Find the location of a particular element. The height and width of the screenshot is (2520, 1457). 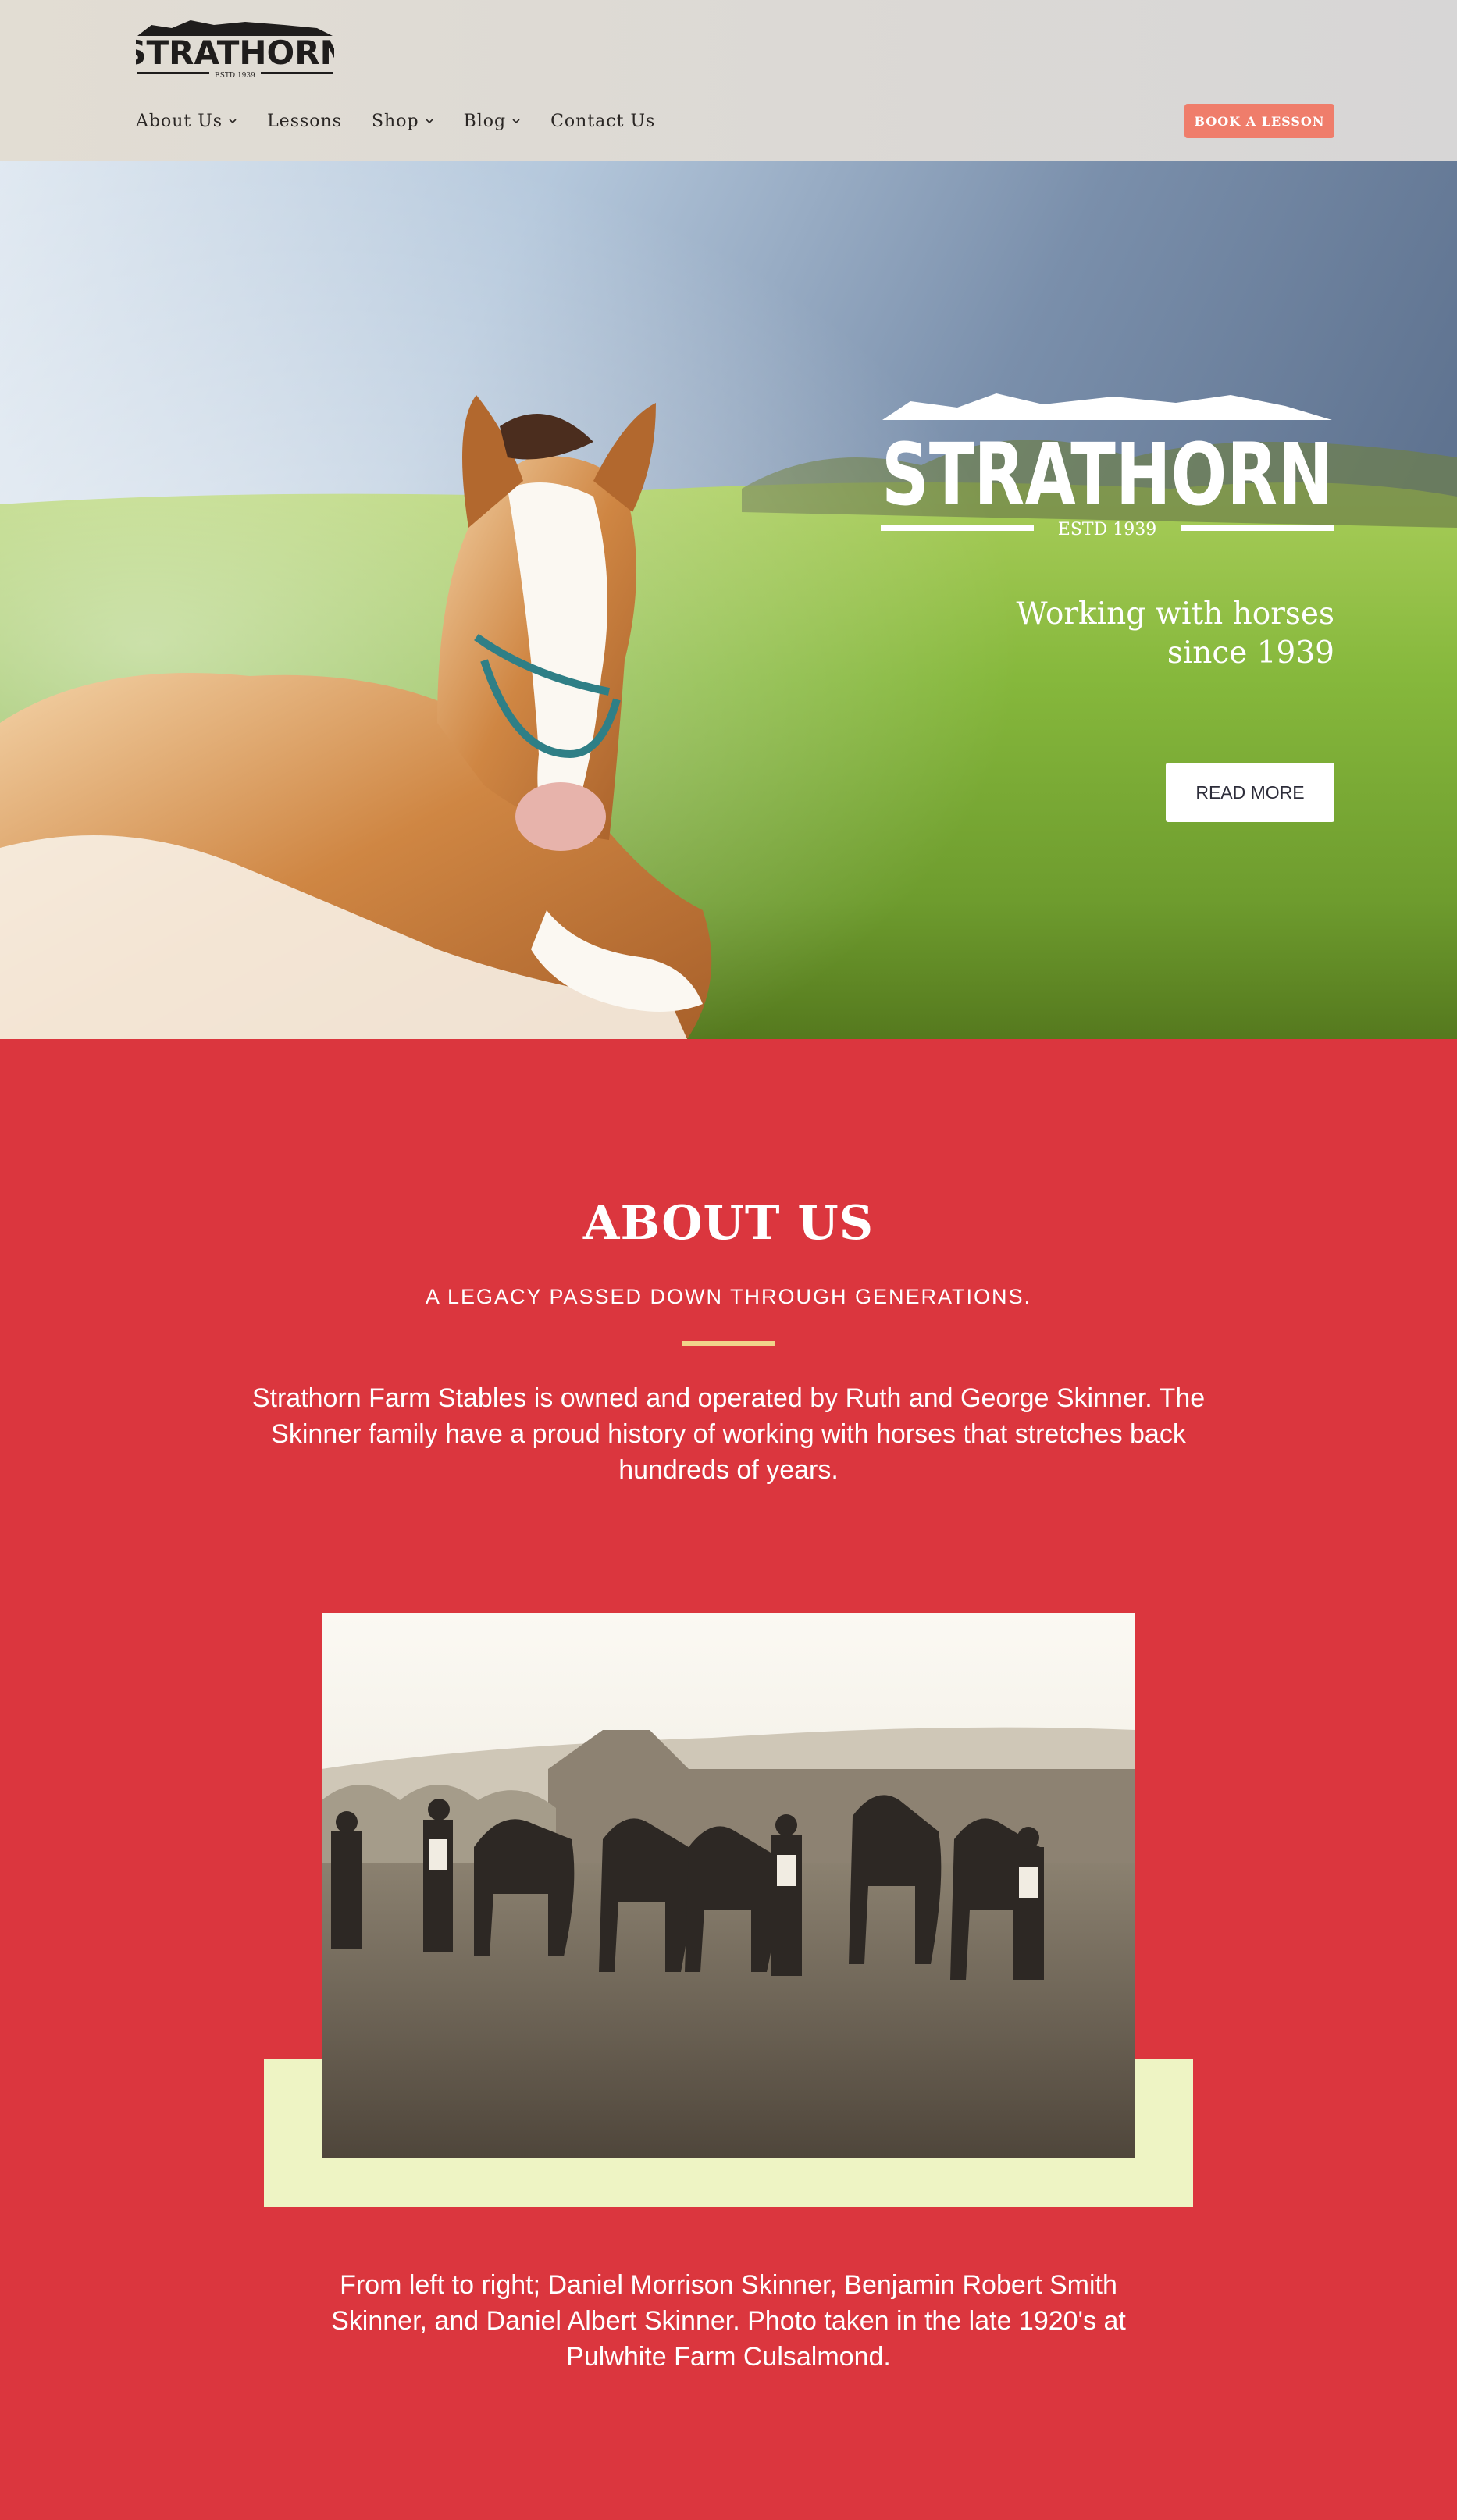

hero-logo-wordmark: STRATHORN is located at coordinates (1107, 475).